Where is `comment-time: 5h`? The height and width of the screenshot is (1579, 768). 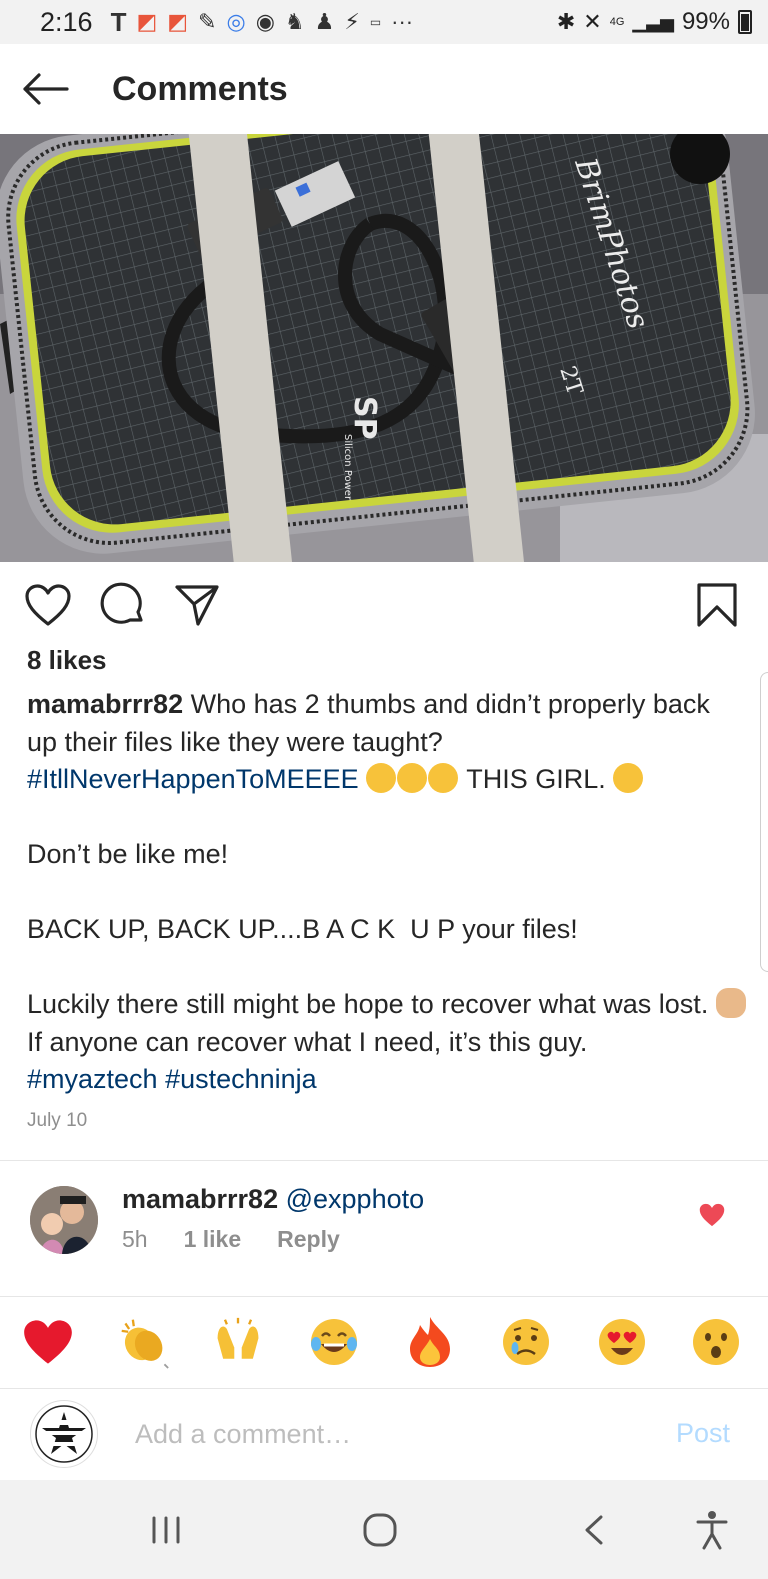
comment-time: 5h is located at coordinates (135, 1239).